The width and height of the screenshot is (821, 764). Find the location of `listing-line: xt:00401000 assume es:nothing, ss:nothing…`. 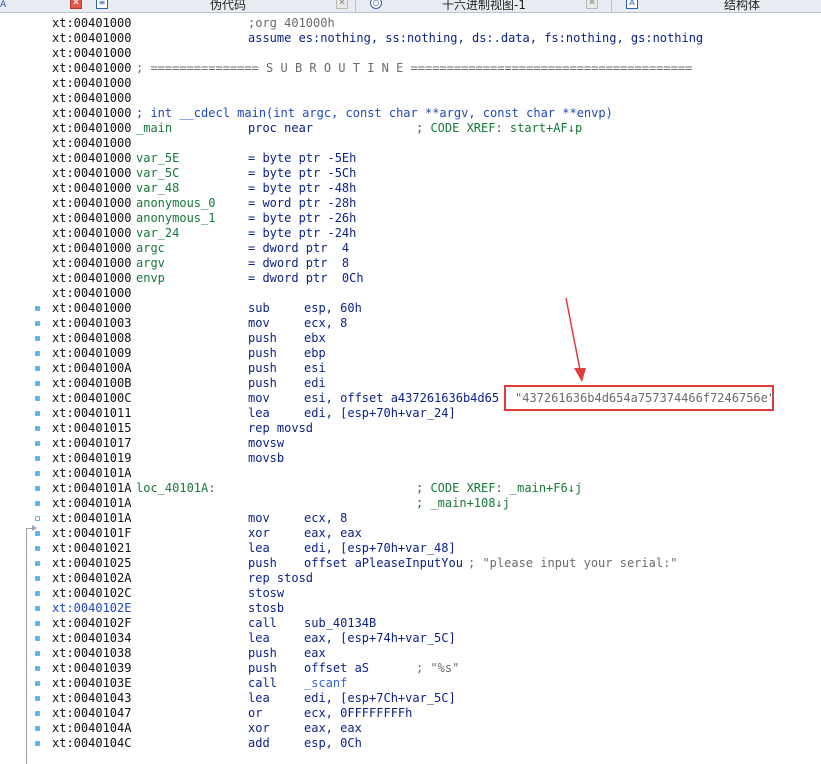

listing-line: xt:00401000 assume es:nothing, ss:nothing… is located at coordinates (436, 38).